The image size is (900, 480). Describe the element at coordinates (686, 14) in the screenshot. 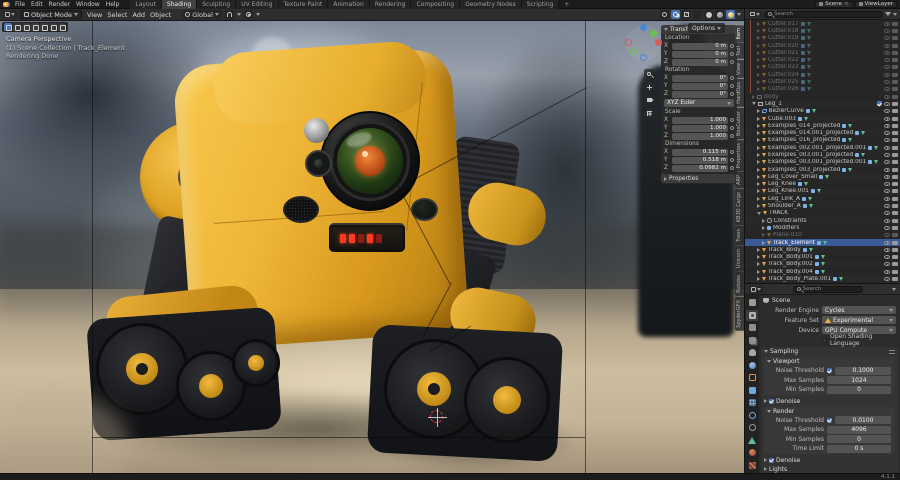

I see `xray-toggle` at that location.